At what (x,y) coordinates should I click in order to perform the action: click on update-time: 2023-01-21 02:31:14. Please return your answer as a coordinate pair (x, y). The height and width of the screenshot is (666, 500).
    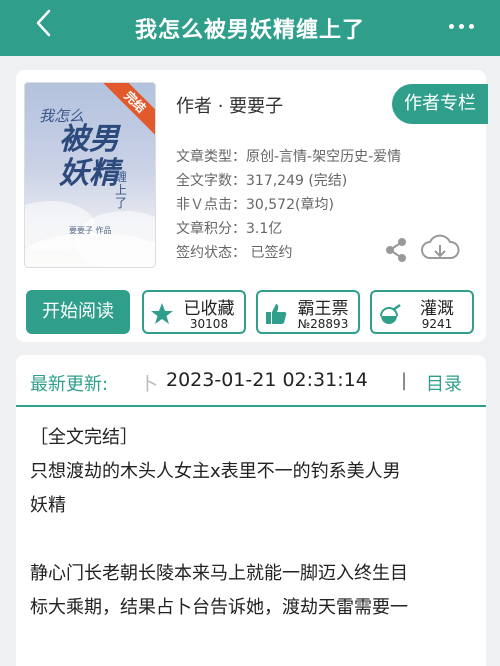
    Looking at the image, I should click on (267, 380).